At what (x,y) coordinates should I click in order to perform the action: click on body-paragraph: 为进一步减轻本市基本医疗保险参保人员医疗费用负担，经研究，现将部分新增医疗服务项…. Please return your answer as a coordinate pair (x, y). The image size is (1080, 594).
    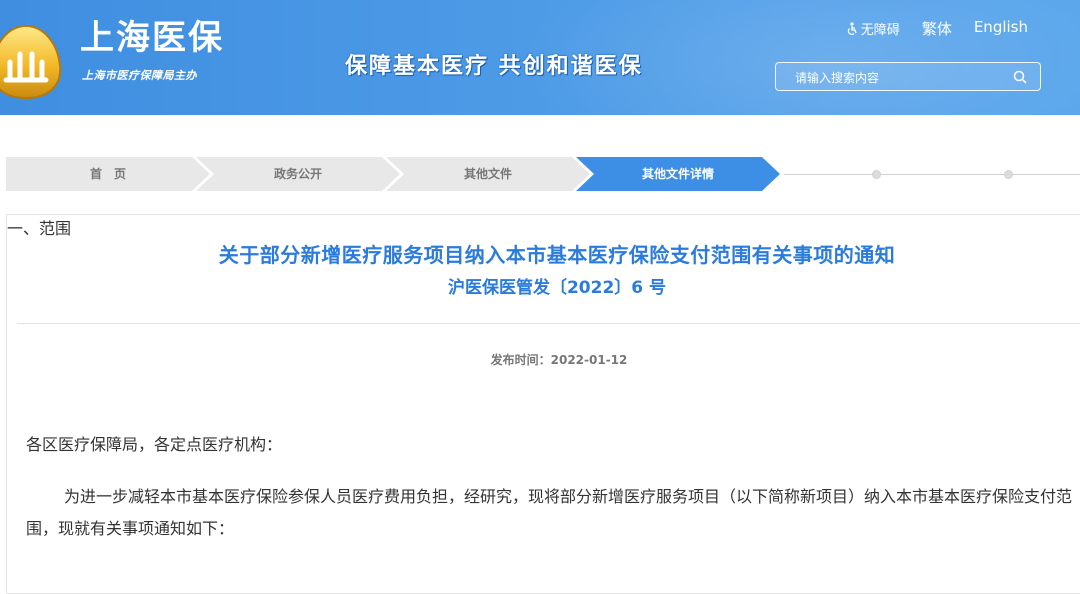
    Looking at the image, I should click on (549, 512).